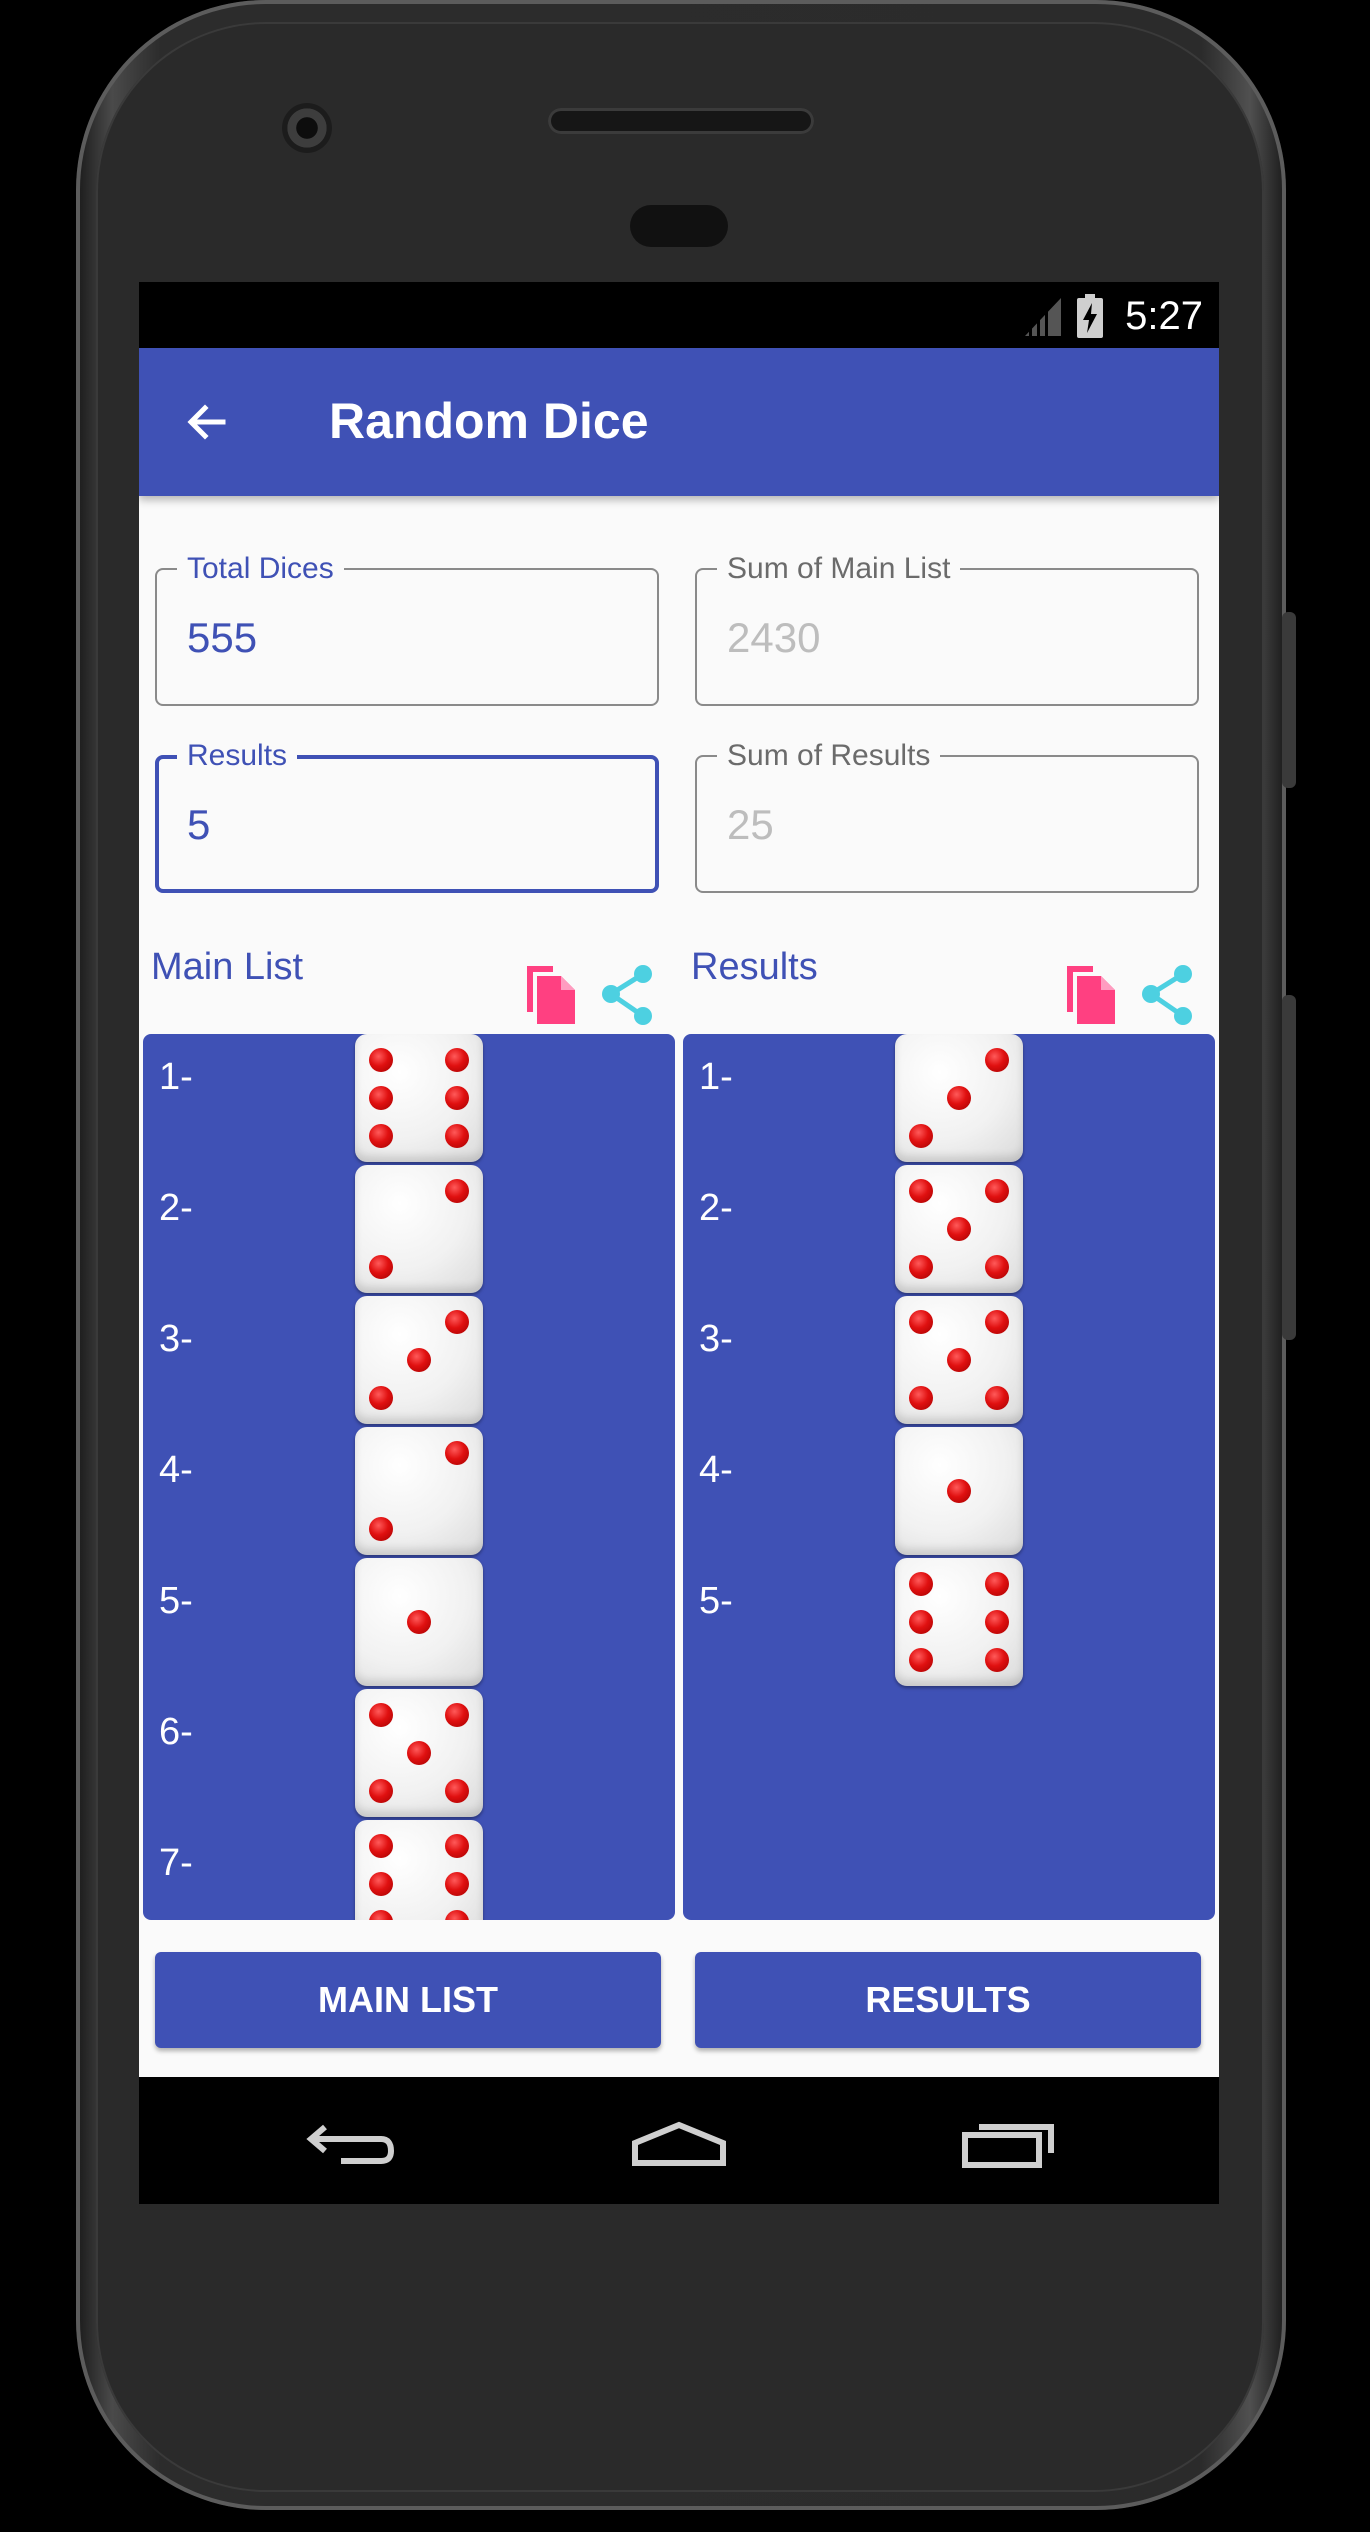 This screenshot has width=1370, height=2532. What do you see at coordinates (176, 1863) in the screenshot?
I see `list-item-index: 7-` at bounding box center [176, 1863].